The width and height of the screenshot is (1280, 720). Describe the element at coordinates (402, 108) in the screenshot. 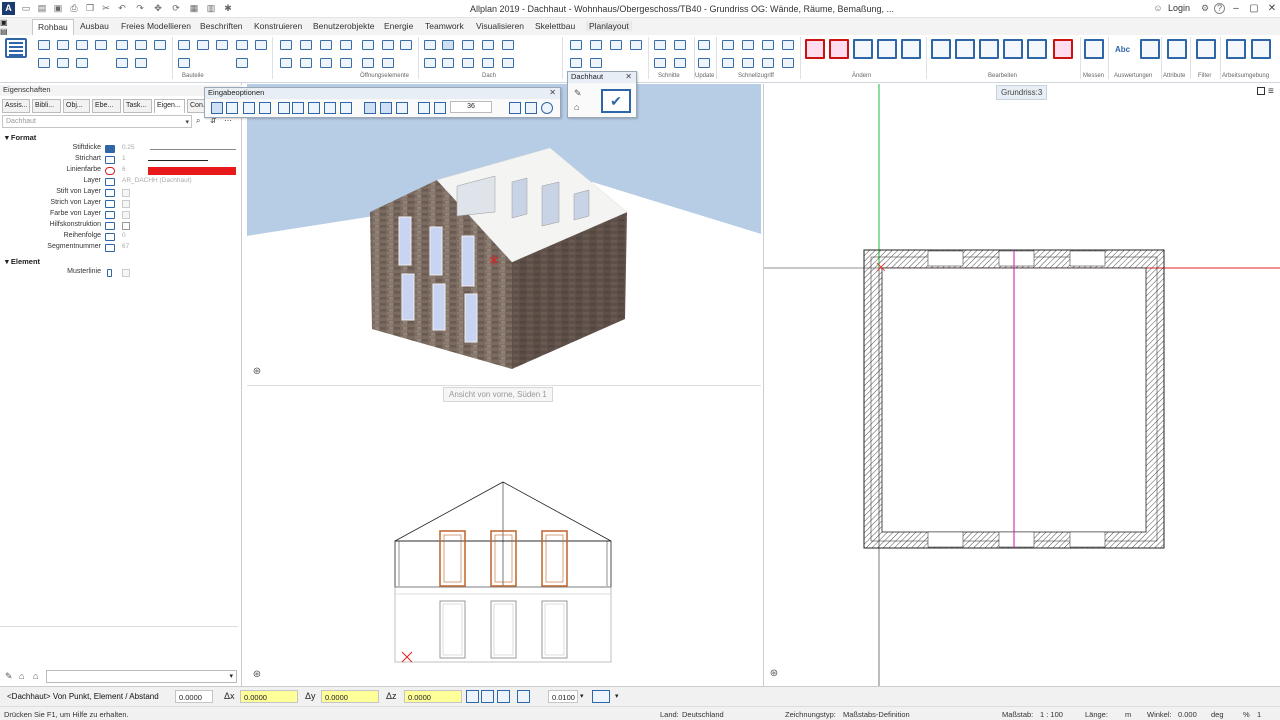

I see `multi-area-icon` at that location.